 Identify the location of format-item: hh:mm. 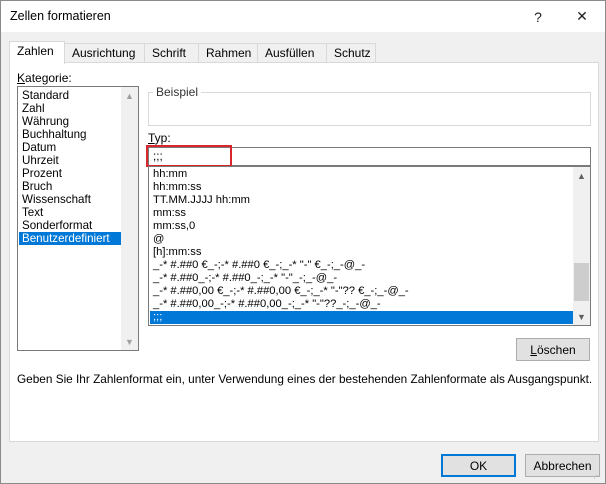
(361, 174).